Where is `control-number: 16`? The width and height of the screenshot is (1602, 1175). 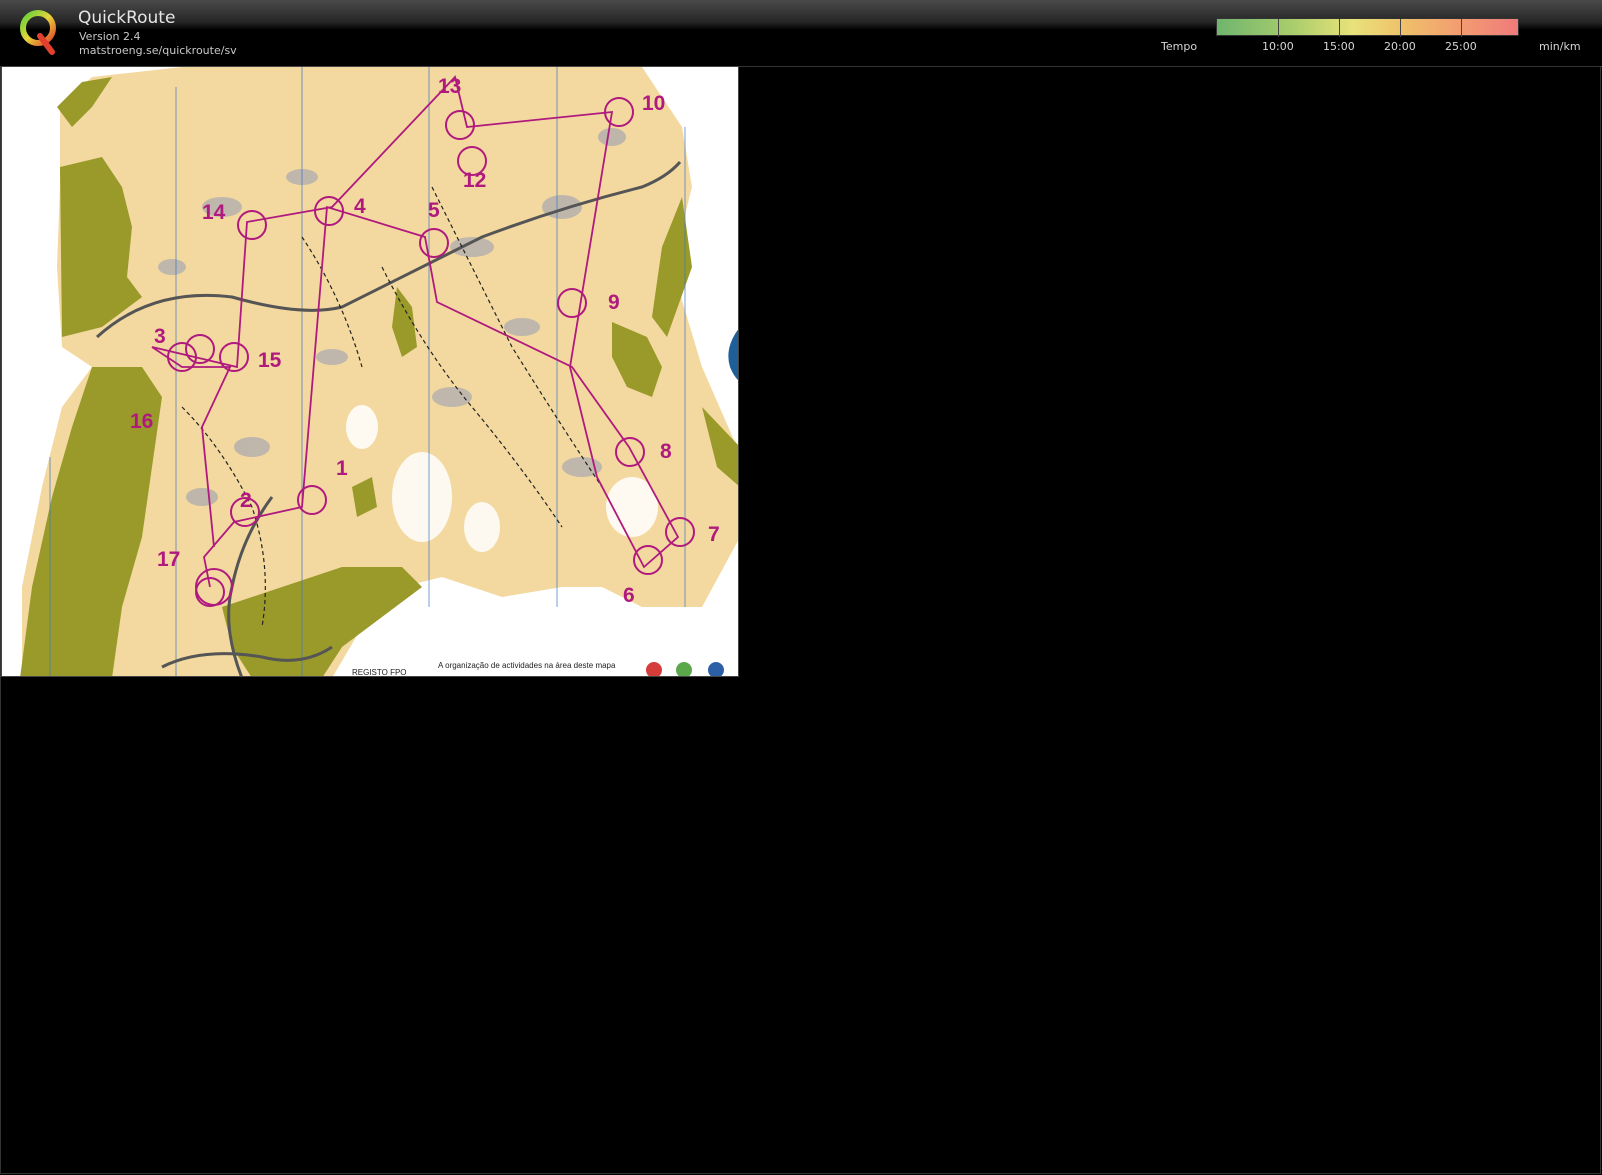
control-number: 16 is located at coordinates (141, 421).